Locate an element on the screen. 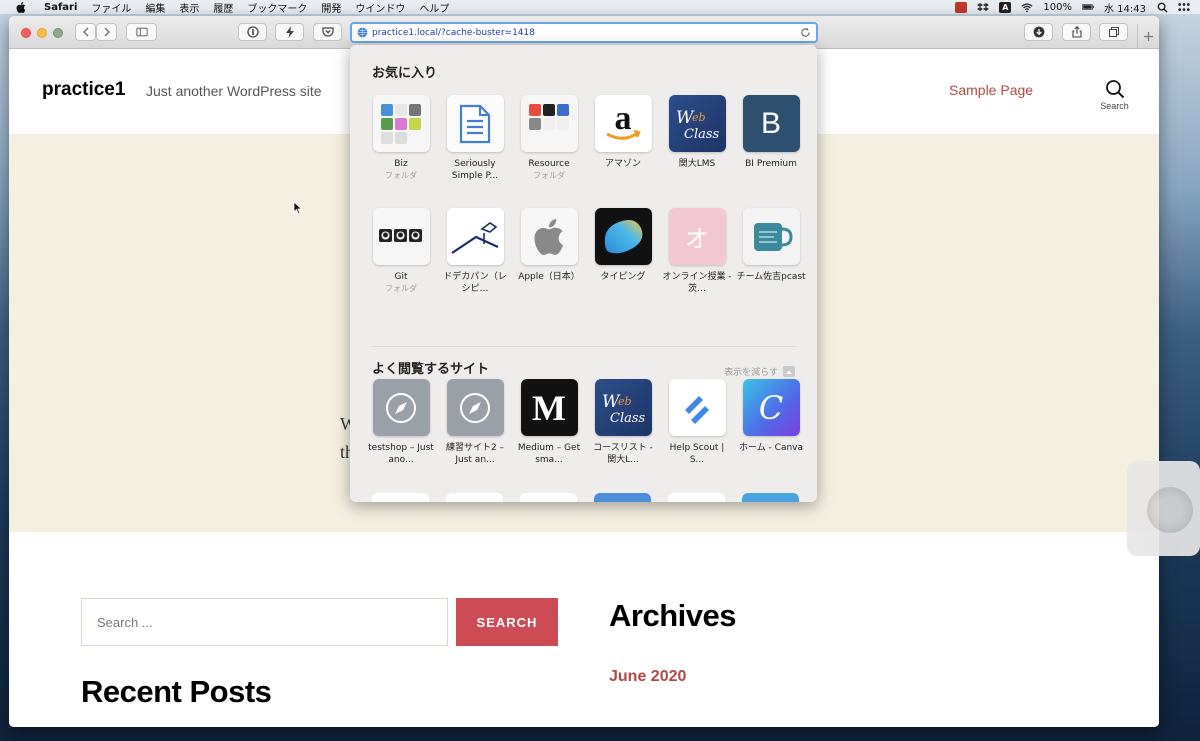 This screenshot has height=741, width=1200. chevron-up-icon is located at coordinates (789, 371).